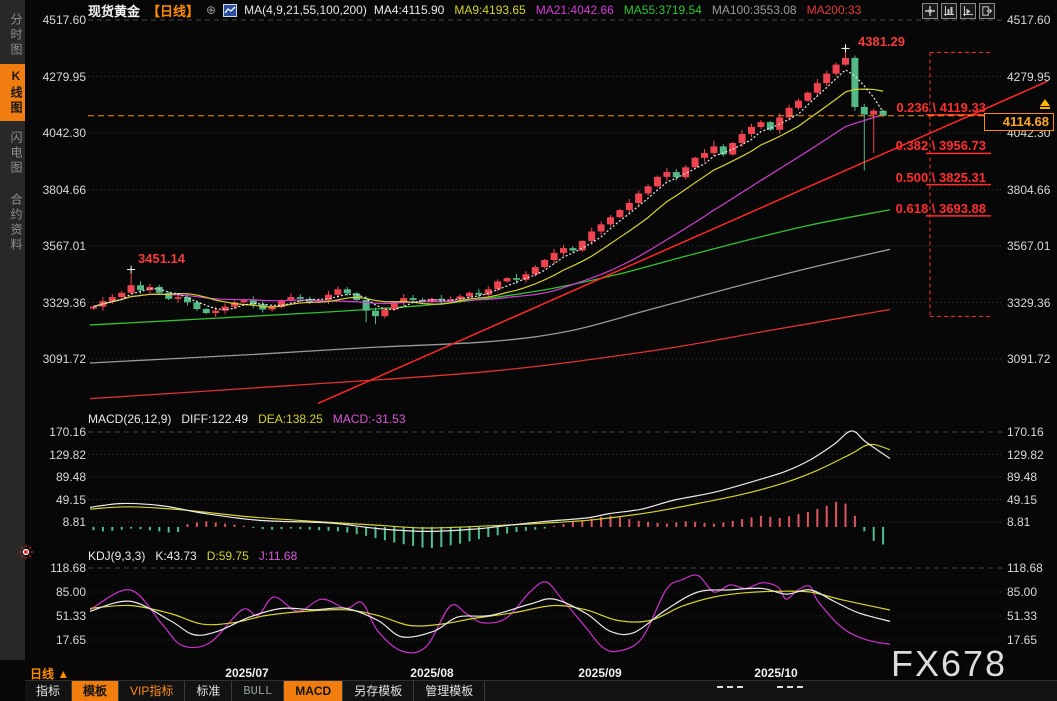  Describe the element at coordinates (1045, 104) in the screenshot. I see `price-eject-arrow-icon` at that location.